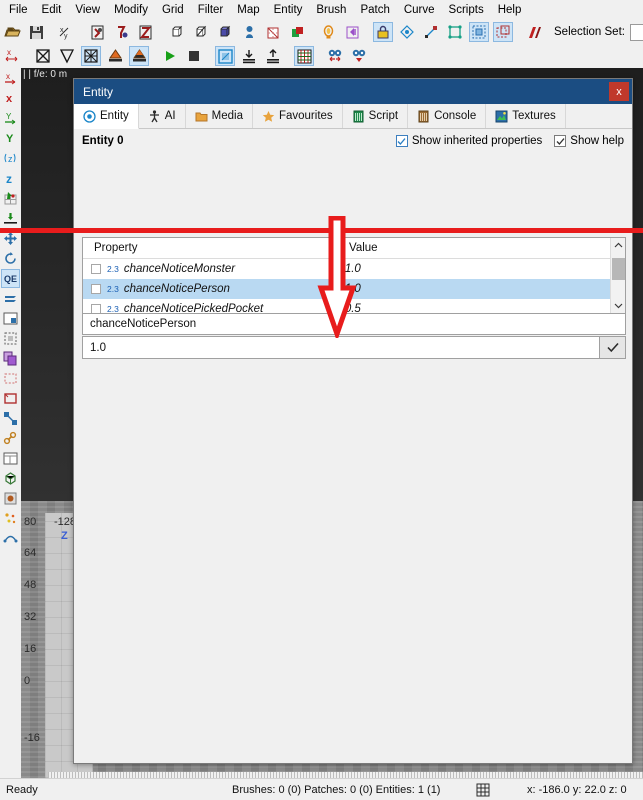  I want to click on edge-edit-icon, so click(431, 32).